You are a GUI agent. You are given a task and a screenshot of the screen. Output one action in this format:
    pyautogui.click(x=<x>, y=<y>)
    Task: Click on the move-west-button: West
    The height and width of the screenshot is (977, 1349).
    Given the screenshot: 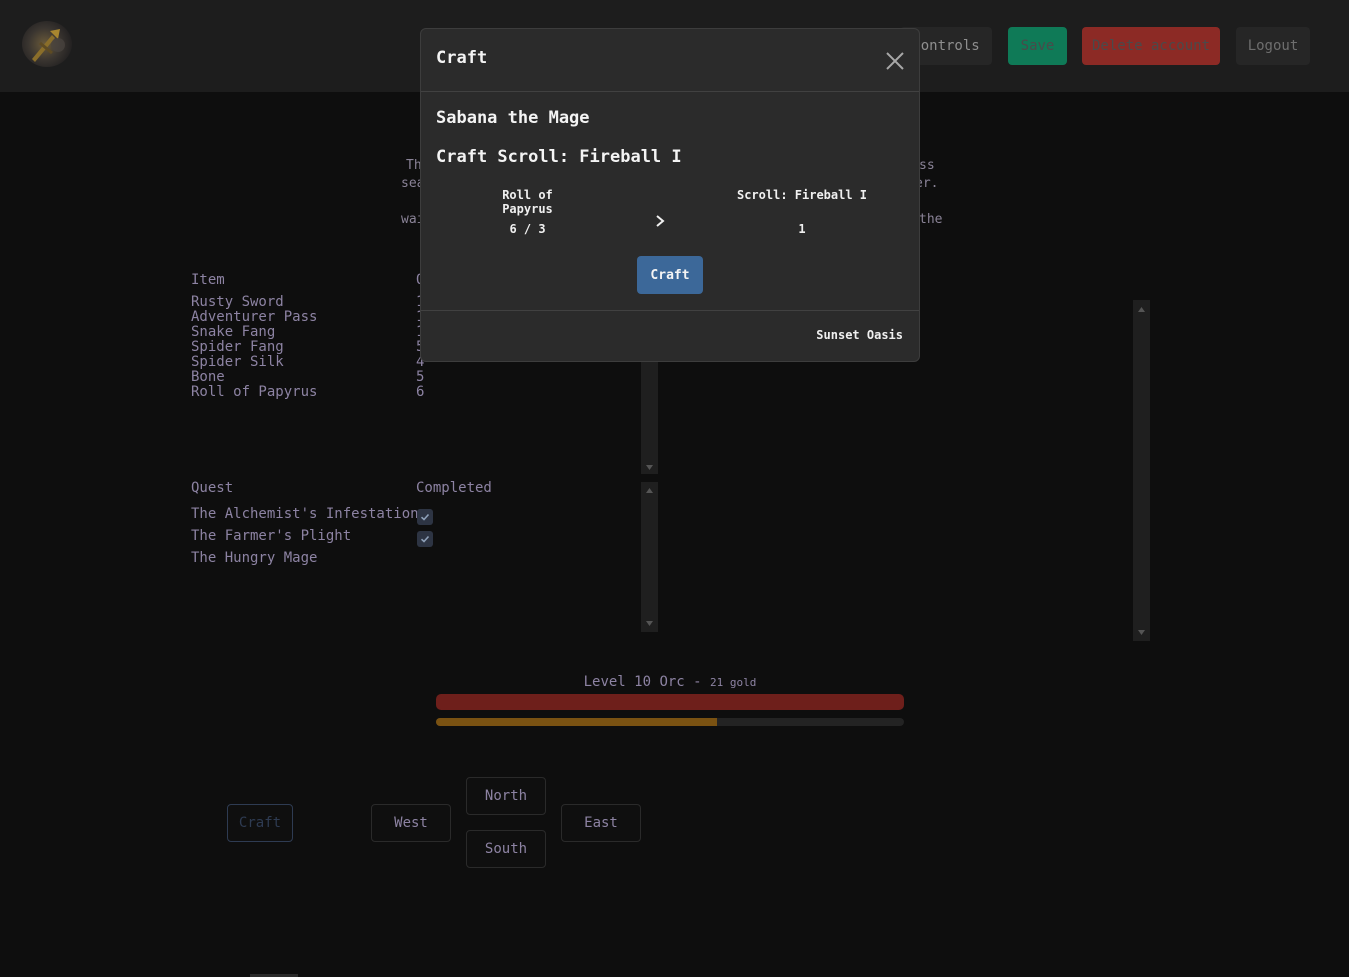 What is the action you would take?
    pyautogui.click(x=411, y=823)
    